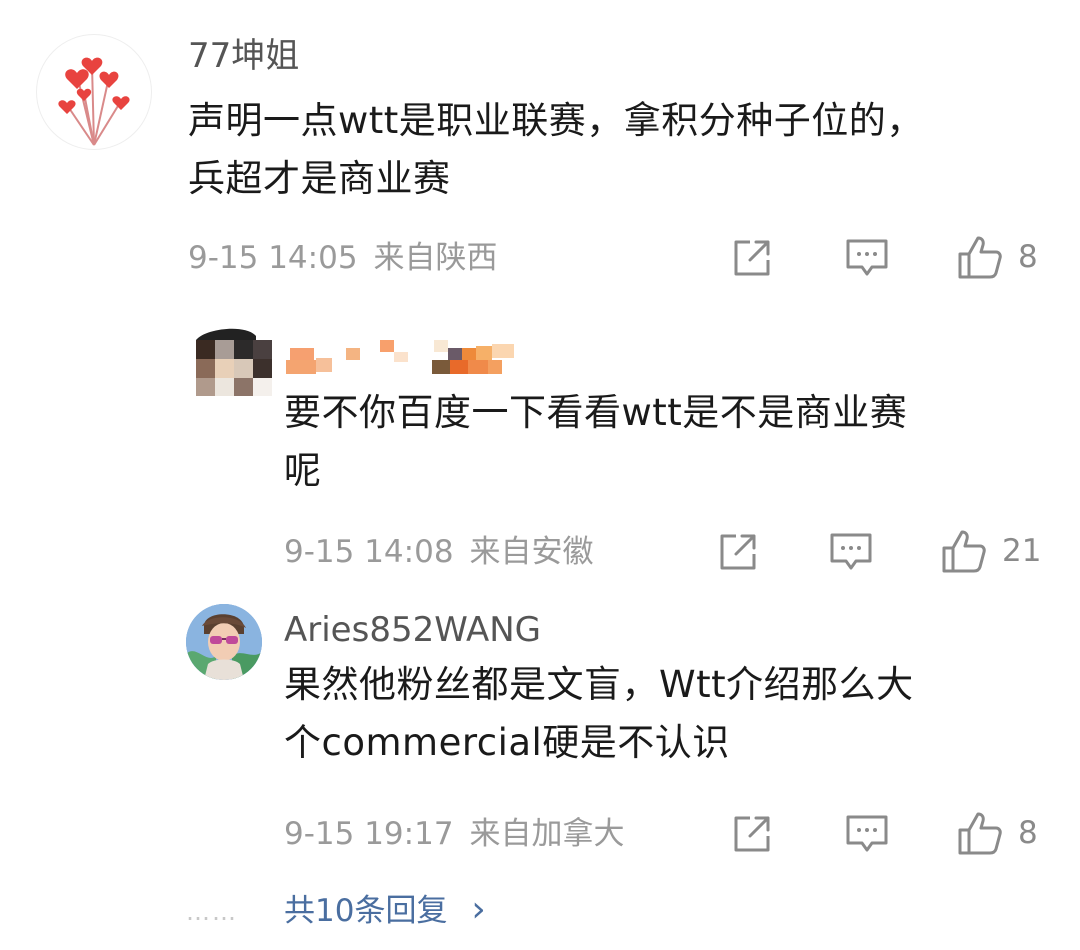 The image size is (1080, 950). I want to click on comment-line: 呢, so click(303, 470).